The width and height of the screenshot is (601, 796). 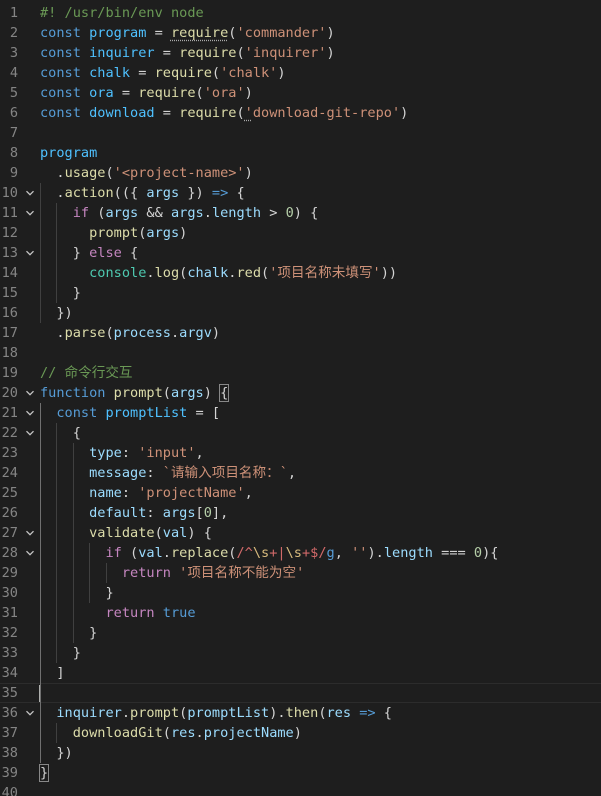 I want to click on code-line: 38 }), so click(x=300, y=753).